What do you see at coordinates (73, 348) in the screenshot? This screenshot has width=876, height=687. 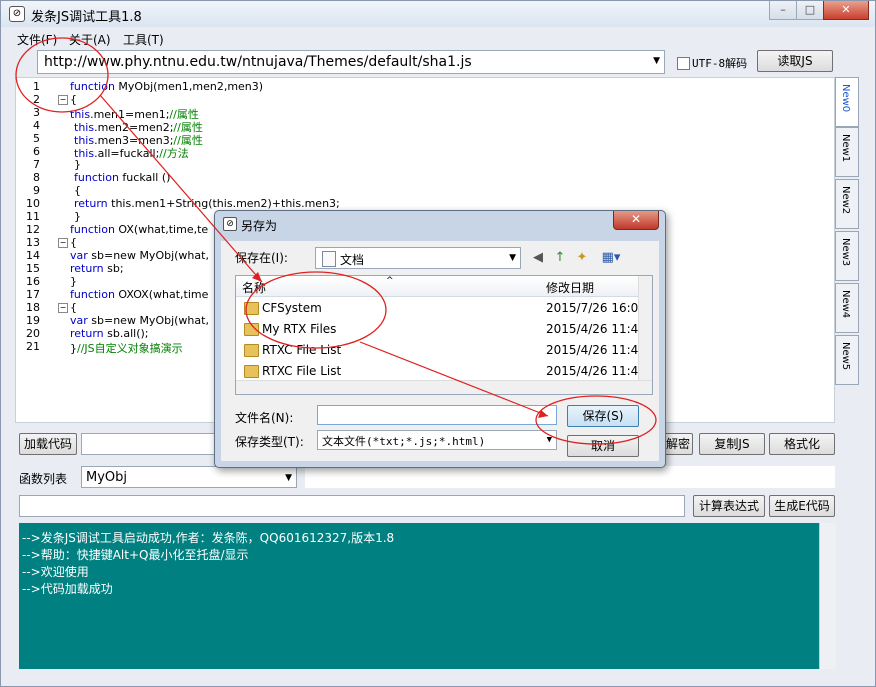 I see `code-text: }` at bounding box center [73, 348].